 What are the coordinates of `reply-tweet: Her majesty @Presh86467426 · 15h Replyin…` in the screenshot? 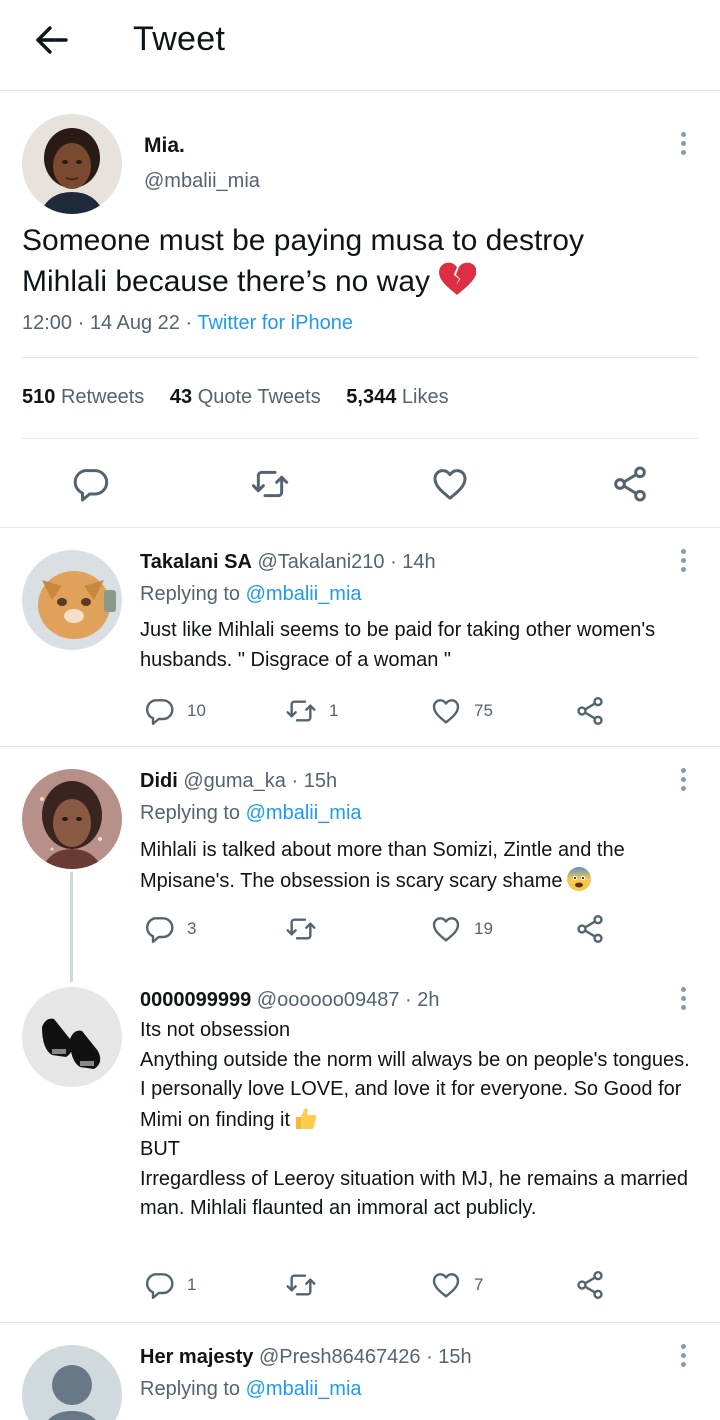 It's located at (360, 1371).